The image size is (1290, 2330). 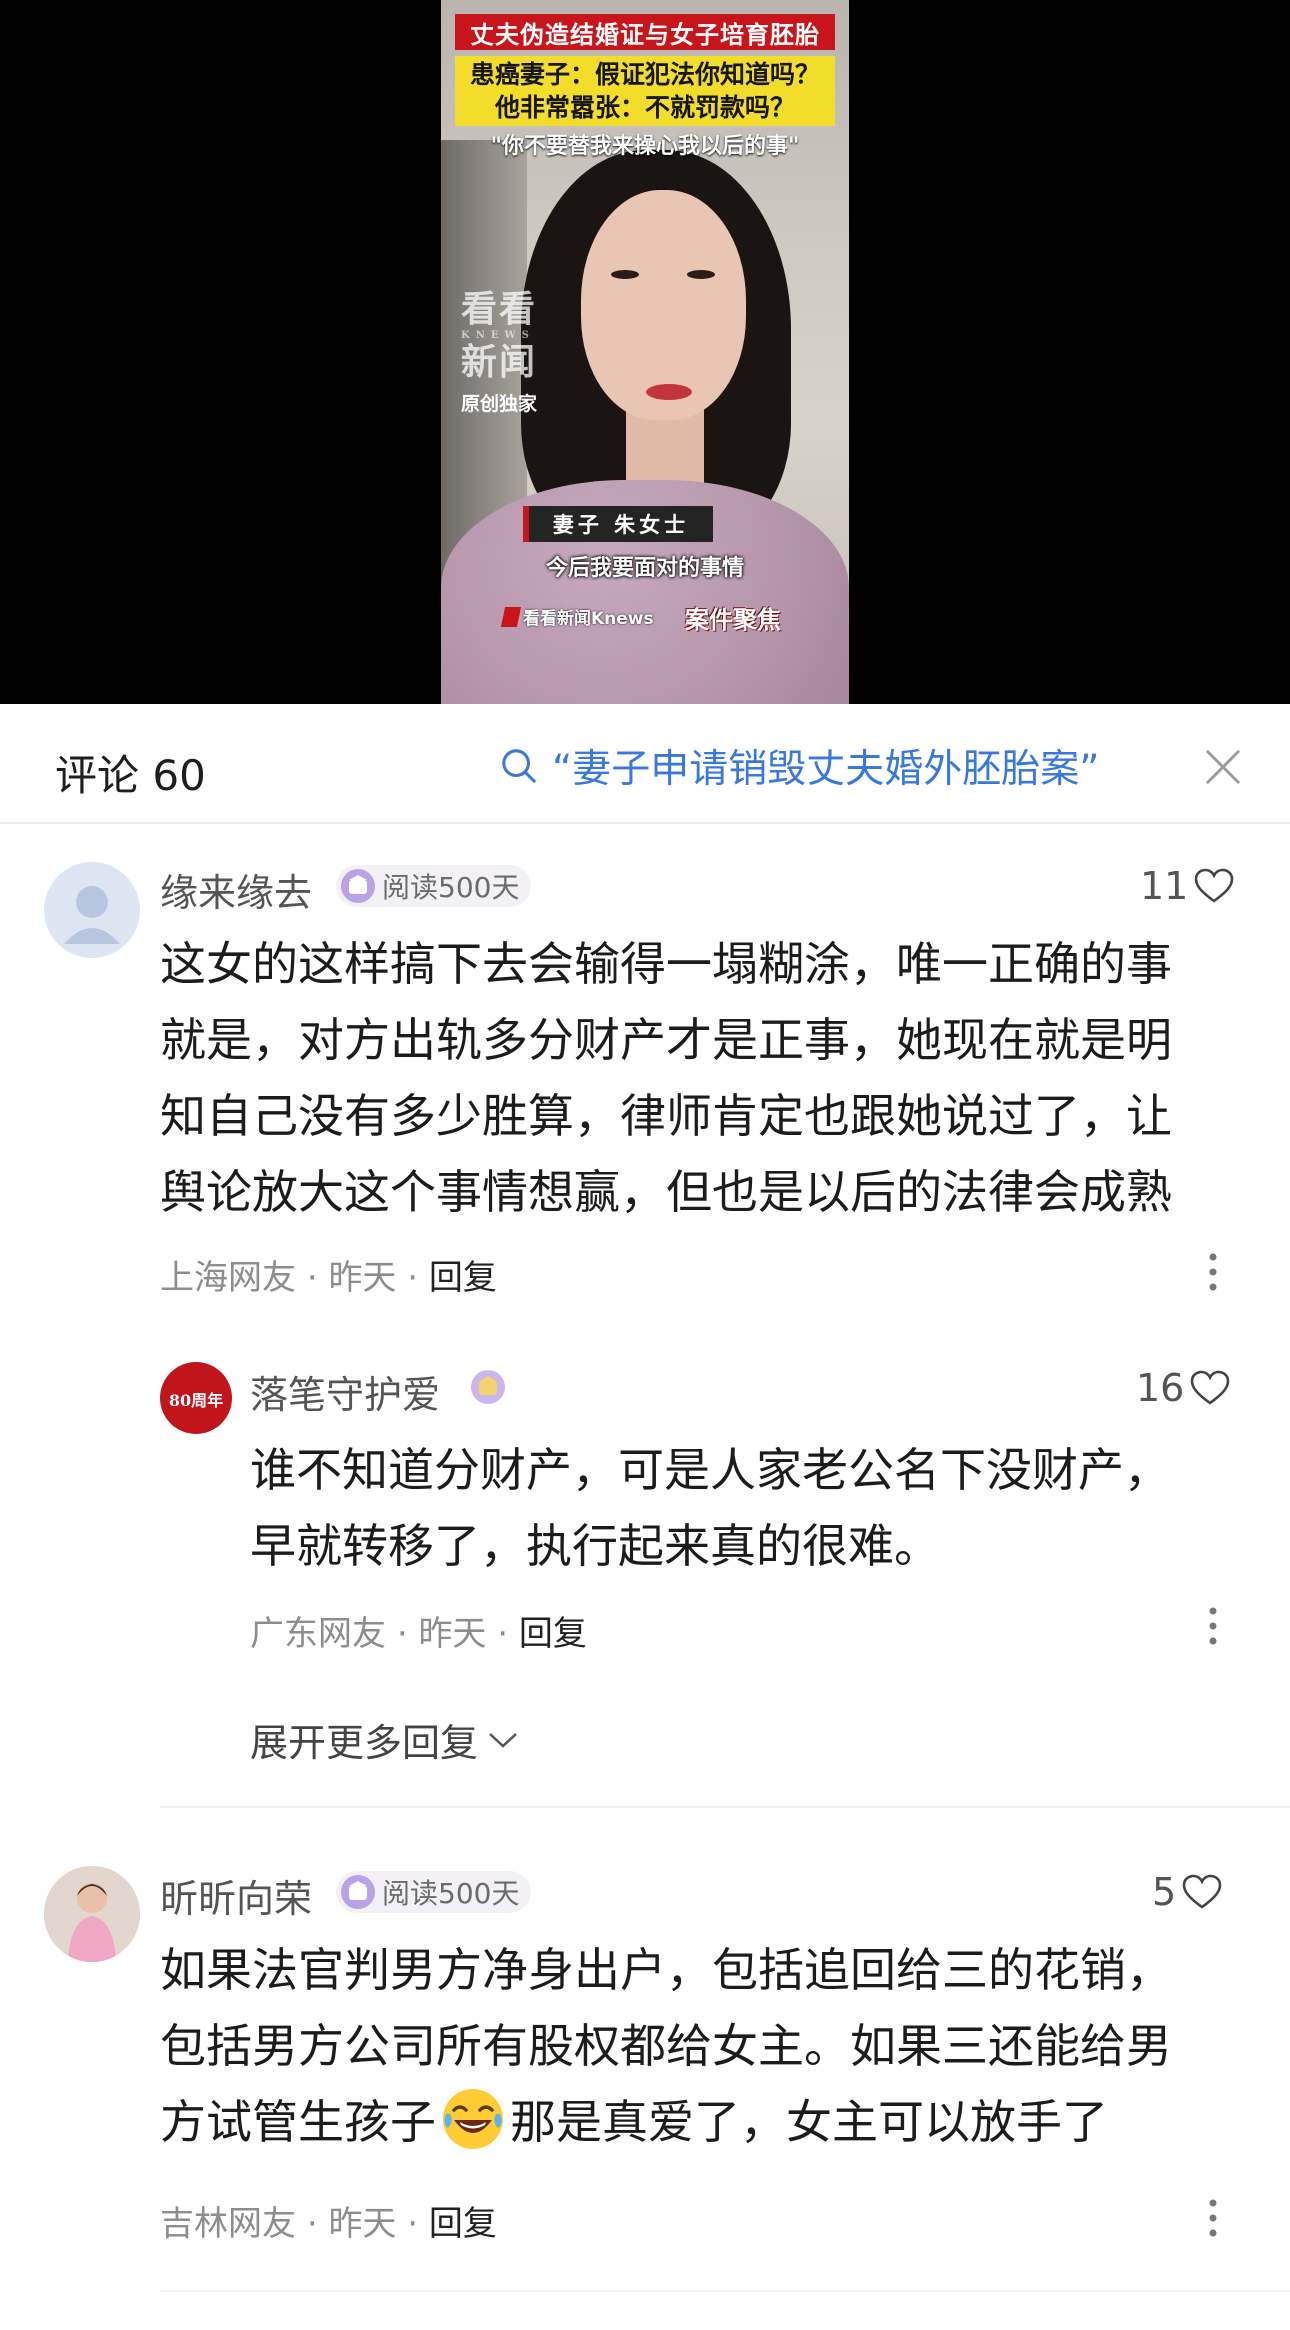 I want to click on comment-line: 包括男方公司所有股权都给女主。如果三还能给男, so click(x=666, y=2046).